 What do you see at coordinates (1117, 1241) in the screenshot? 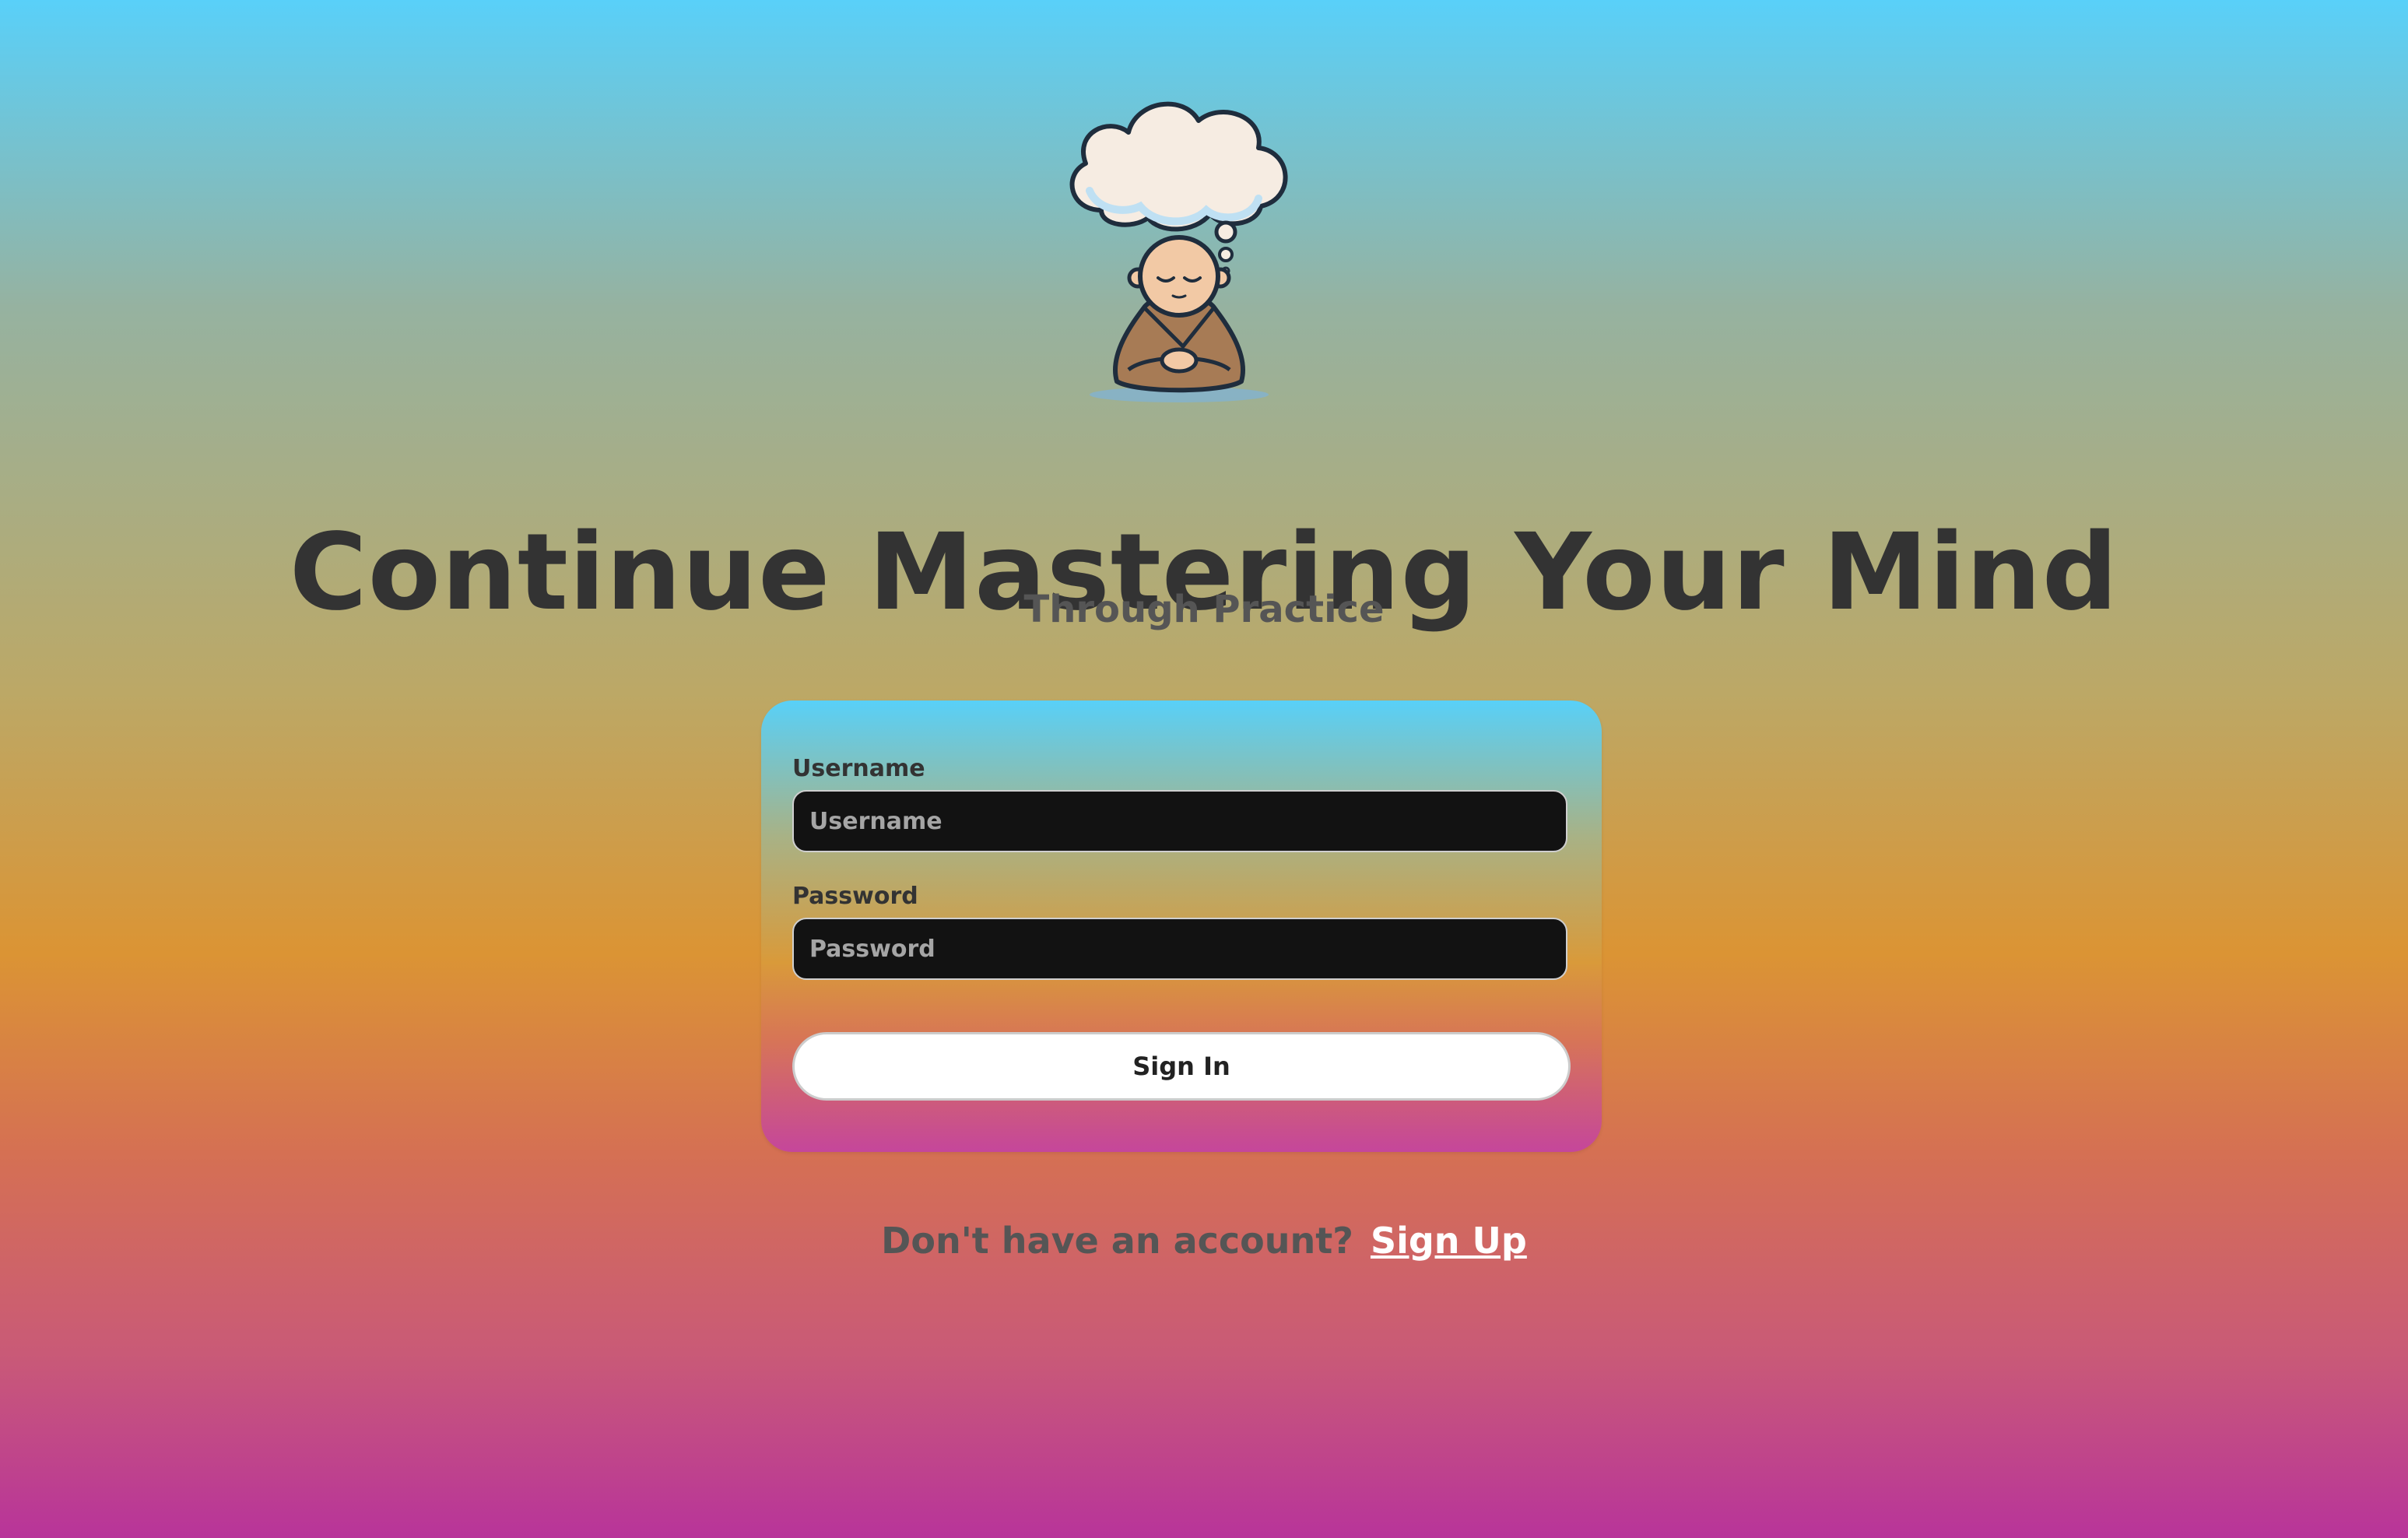
I see `signup-prompt-text: Don't have an account?` at bounding box center [1117, 1241].